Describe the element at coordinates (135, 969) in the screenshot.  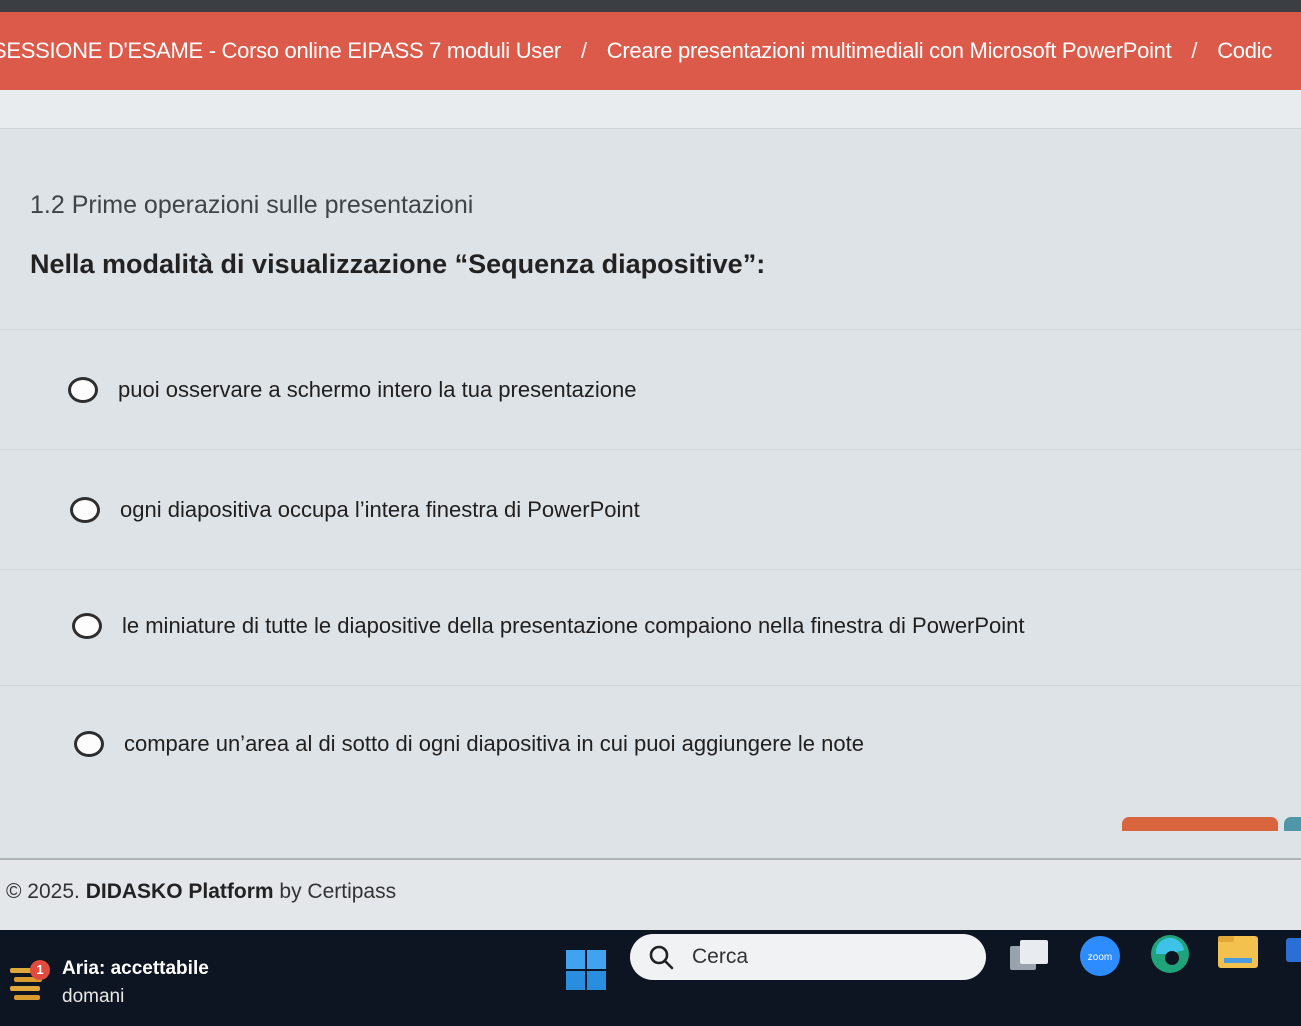
I see `weather-title: Aria: accettabile` at that location.